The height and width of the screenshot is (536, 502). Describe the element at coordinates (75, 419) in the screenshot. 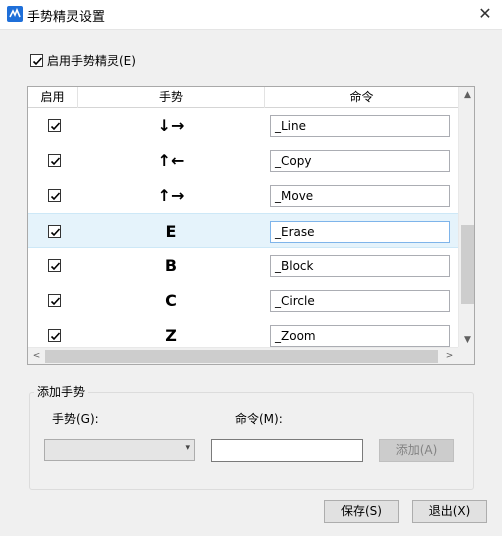

I see `gesture-label: 手势(G):` at that location.